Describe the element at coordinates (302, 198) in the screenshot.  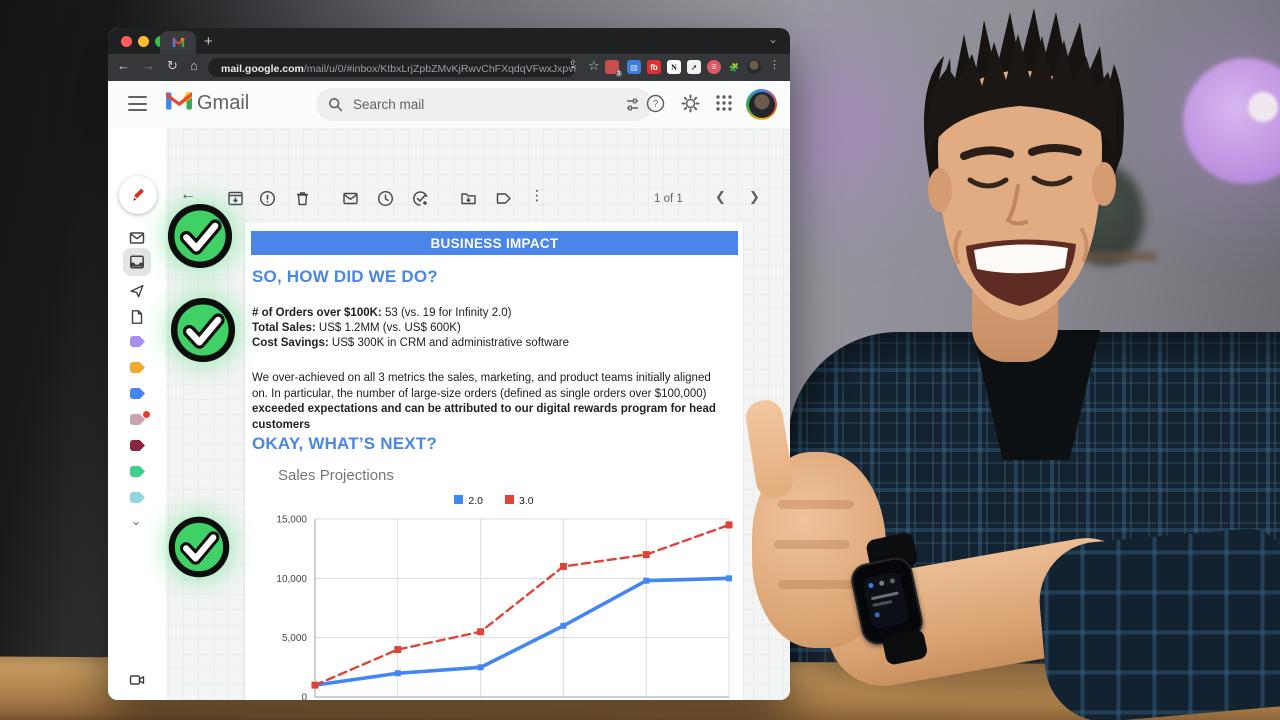
I see `delete-trash-icon` at that location.